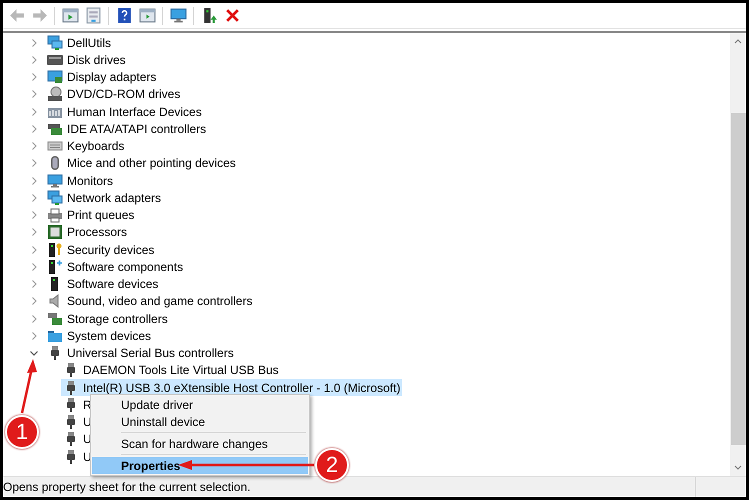 This screenshot has height=500, width=749. I want to click on disc-drive-icon, so click(55, 94).